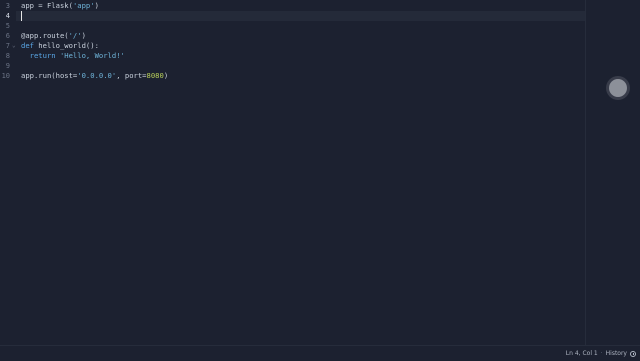  Describe the element at coordinates (47, 5) in the screenshot. I see `code-token: app = Flask(` at that location.